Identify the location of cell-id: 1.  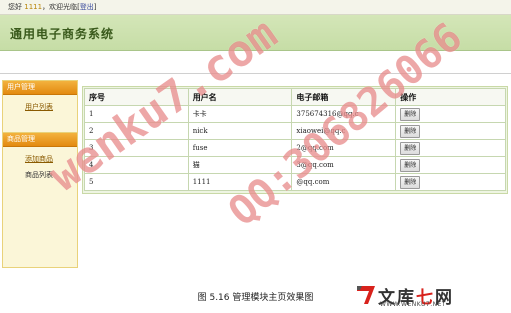
(136, 114).